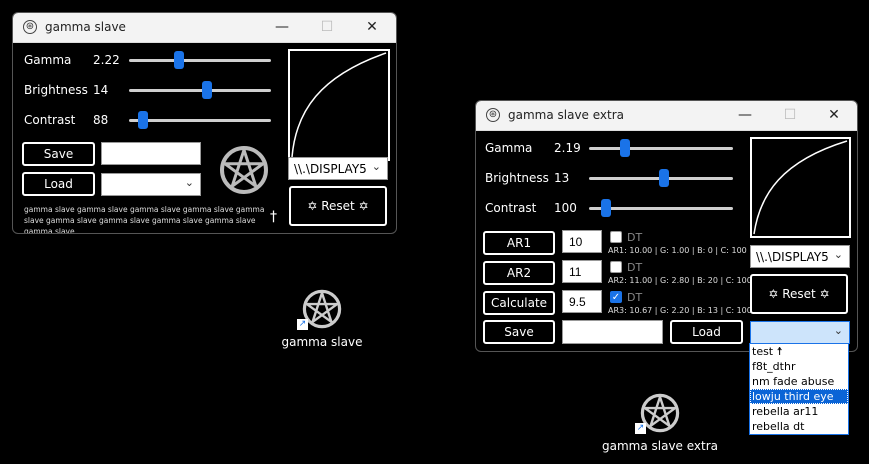  What do you see at coordinates (322, 342) in the screenshot?
I see `desktop-icon-label: gamma slave` at bounding box center [322, 342].